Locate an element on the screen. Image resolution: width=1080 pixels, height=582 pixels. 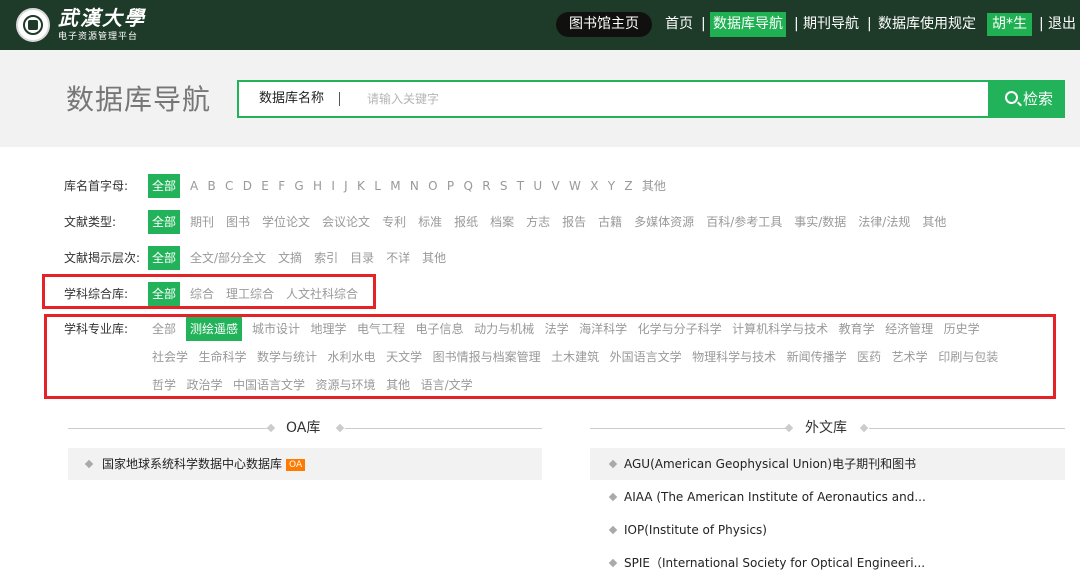
oa-item-name: 国家地球系统科学数据中心数据库 is located at coordinates (192, 464).